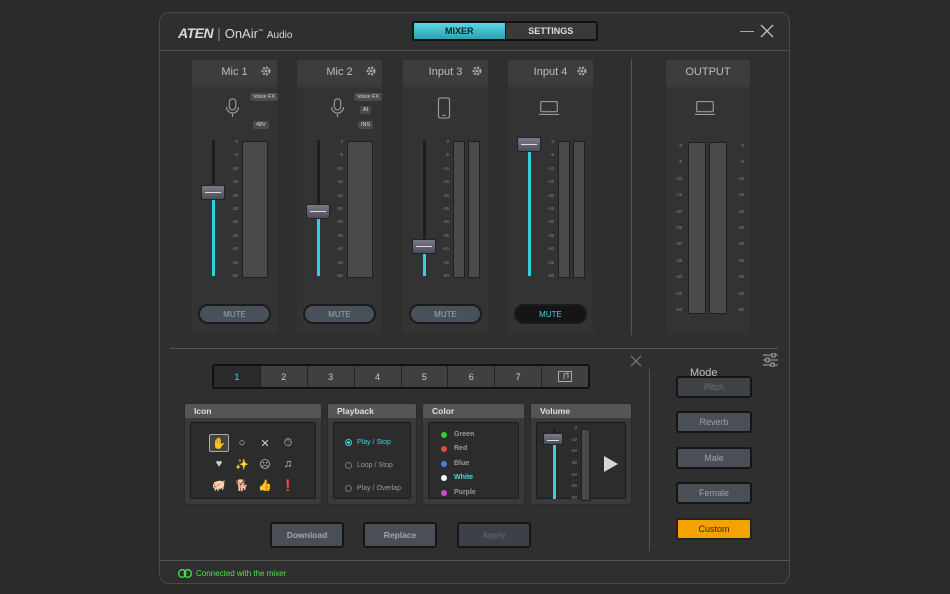  I want to click on timer-icon: ⏱, so click(288, 443).